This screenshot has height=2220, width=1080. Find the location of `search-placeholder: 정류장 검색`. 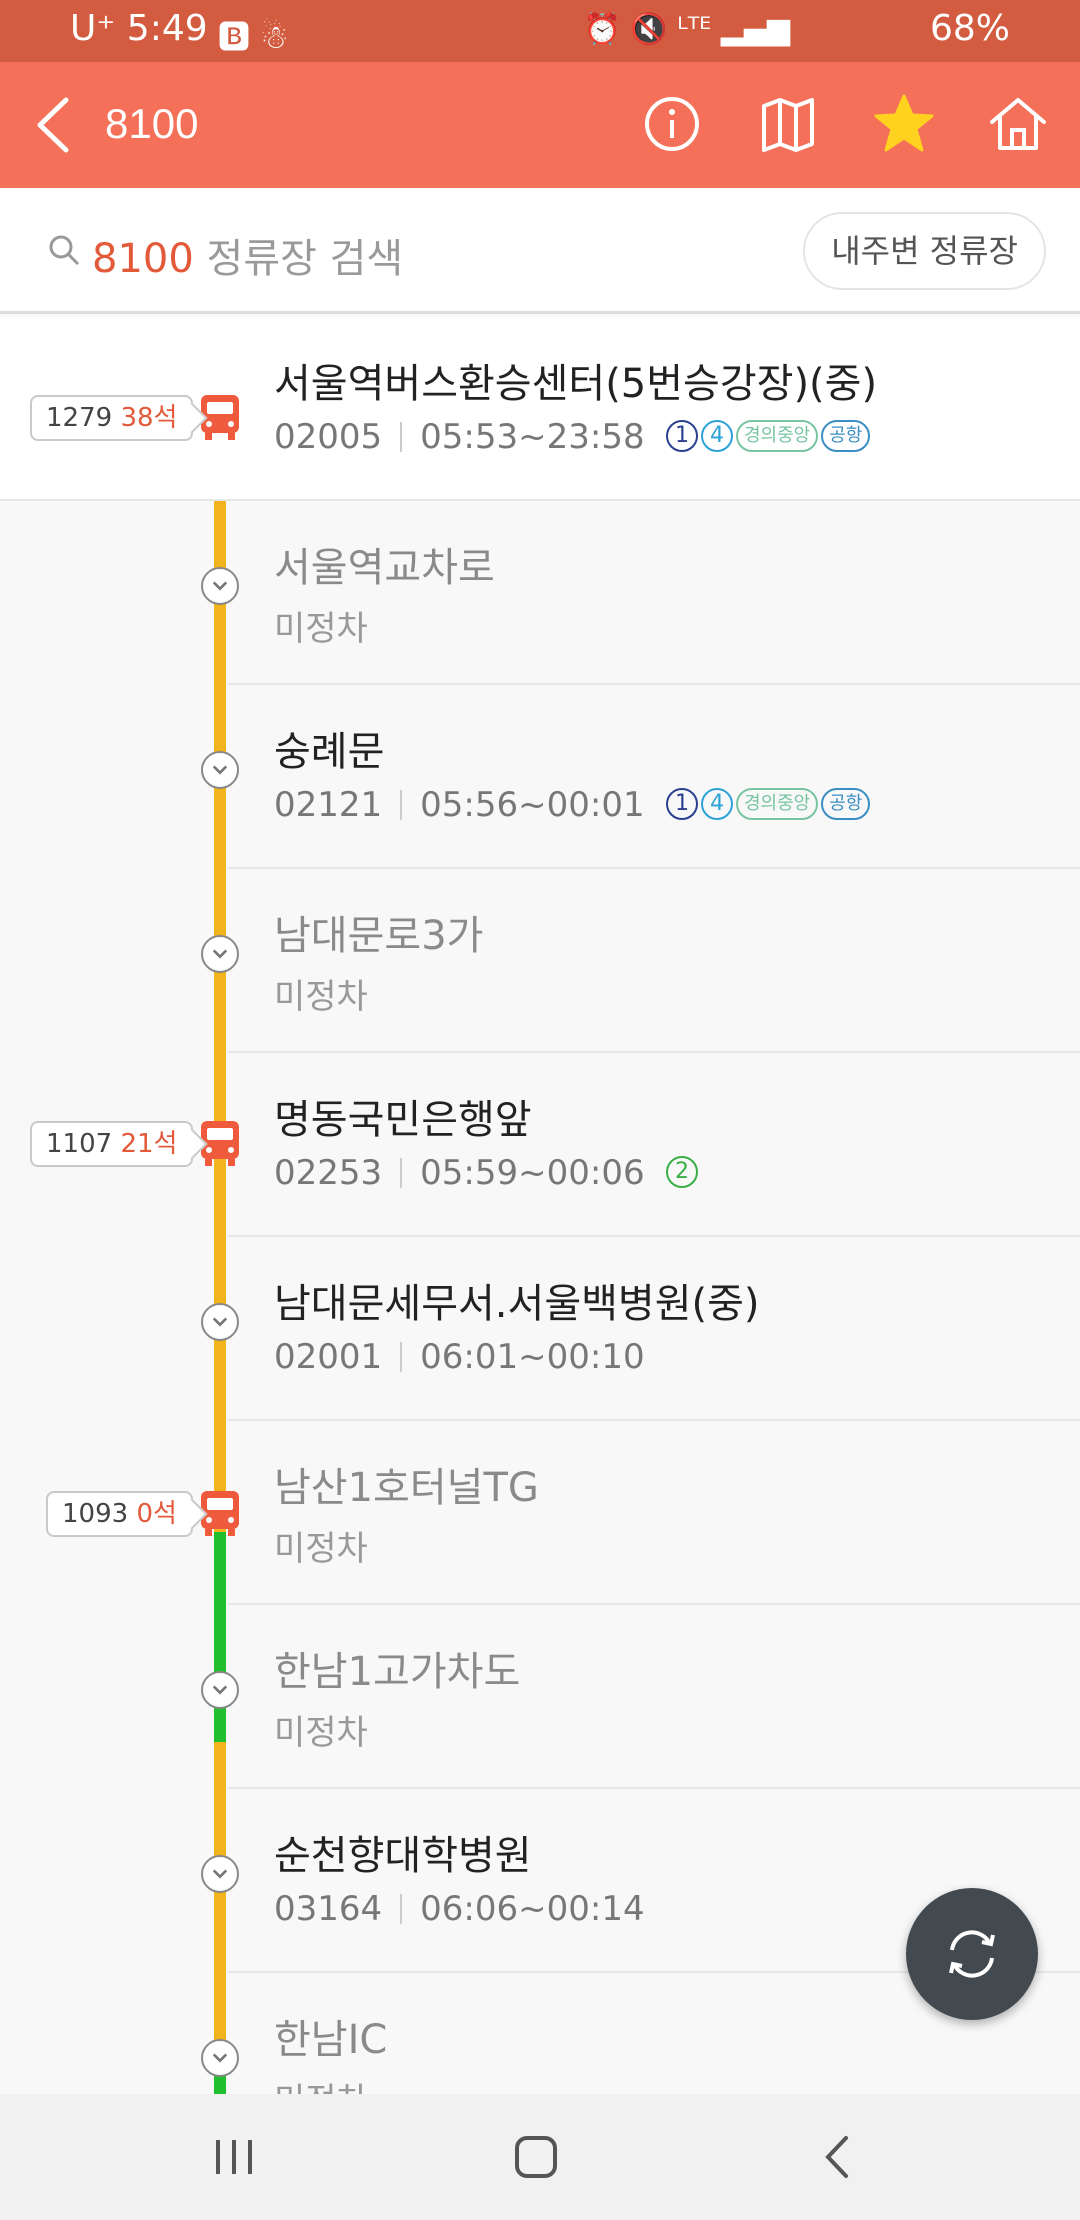

search-placeholder: 정류장 검색 is located at coordinates (305, 259).